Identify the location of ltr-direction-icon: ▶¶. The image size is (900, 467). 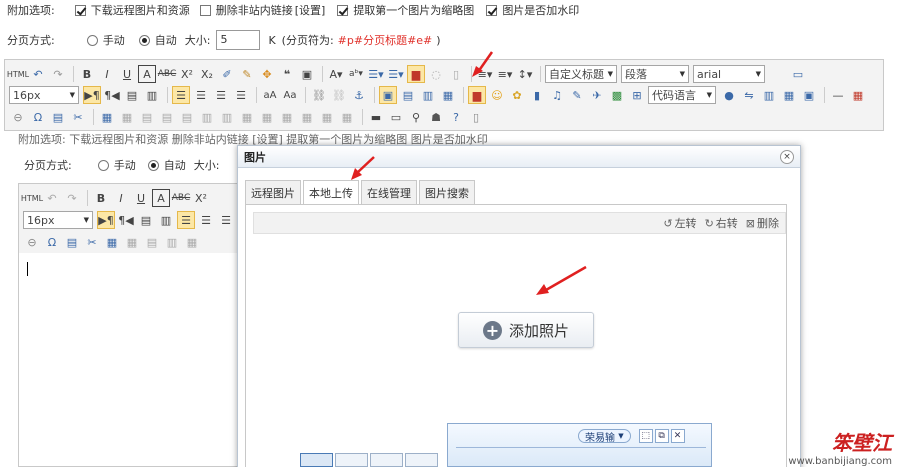
(106, 220).